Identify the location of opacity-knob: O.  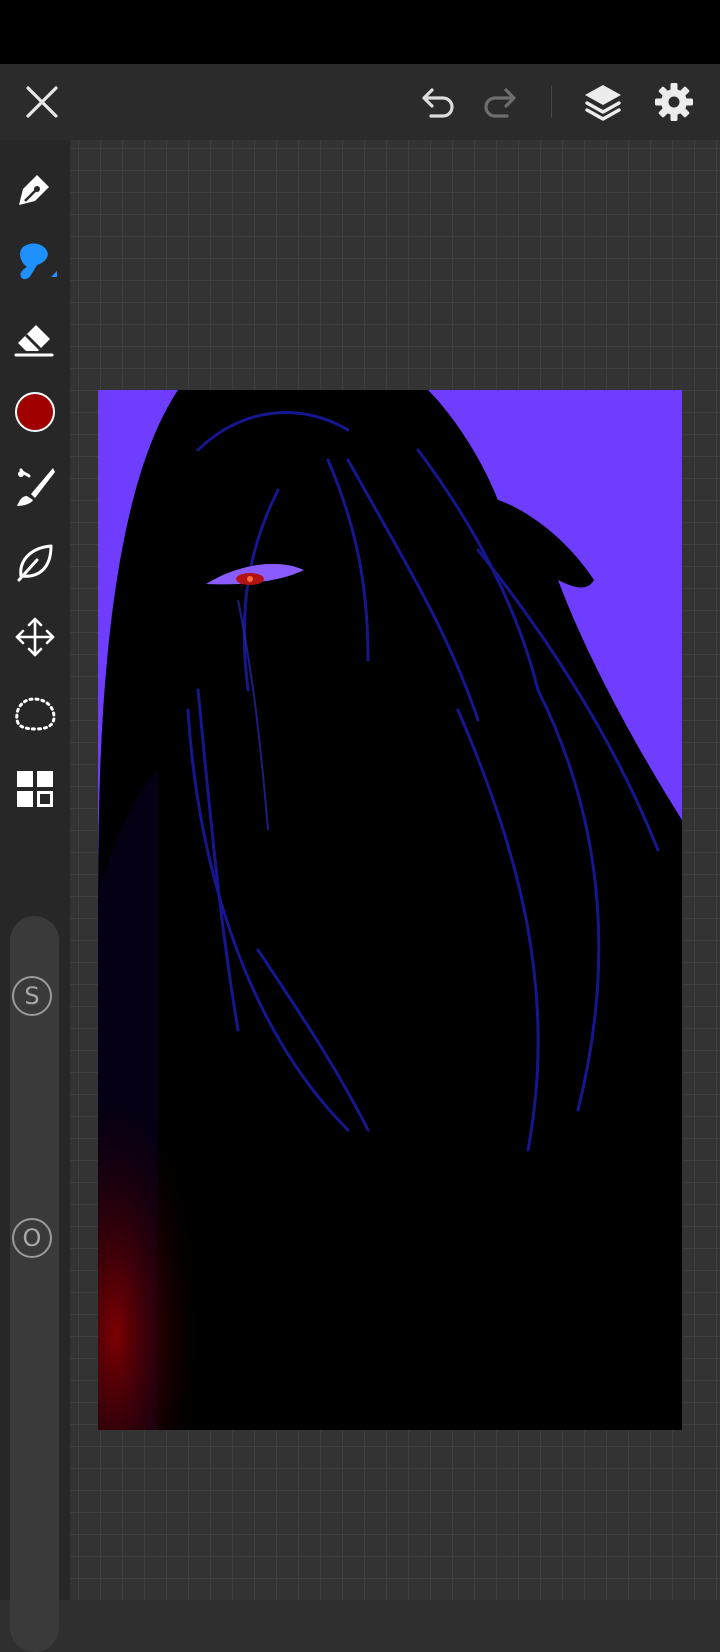
(32, 1238).